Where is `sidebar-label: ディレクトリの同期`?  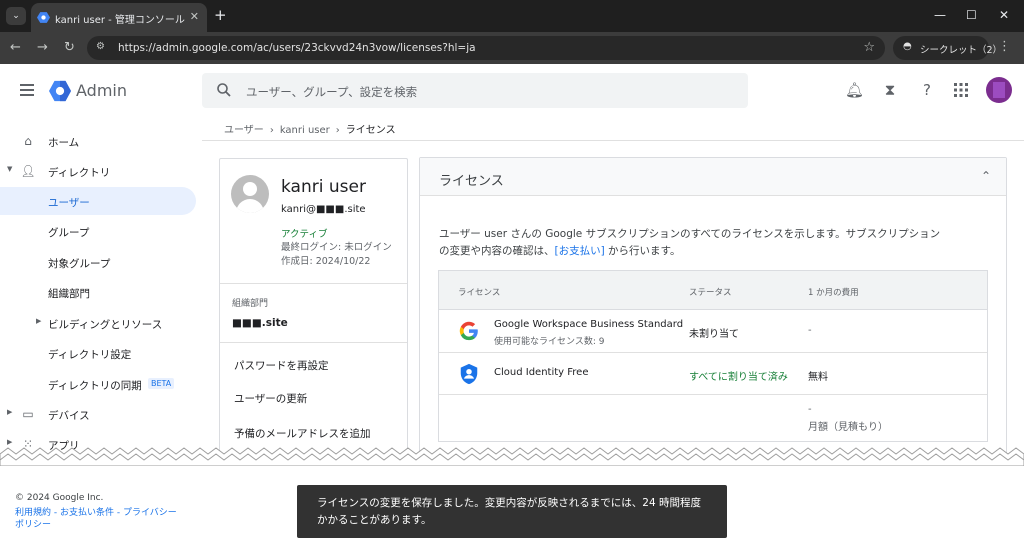 sidebar-label: ディレクトリの同期 is located at coordinates (95, 386).